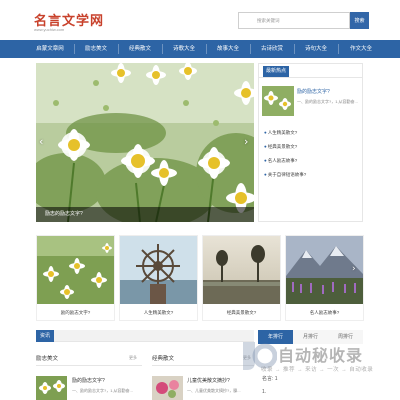 The image size is (400, 400). Describe the element at coordinates (145, 214) in the screenshot. I see `slider-caption: 励志的励志文字?` at that location.